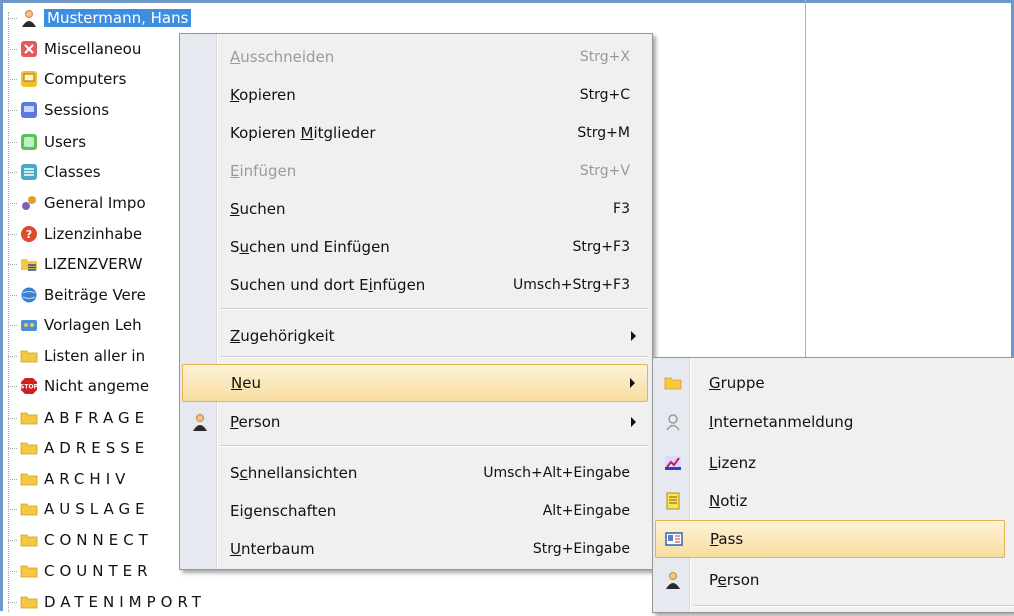 The width and height of the screenshot is (1014, 616). I want to click on shortcut-label: Strg+Eingabe, so click(581, 549).